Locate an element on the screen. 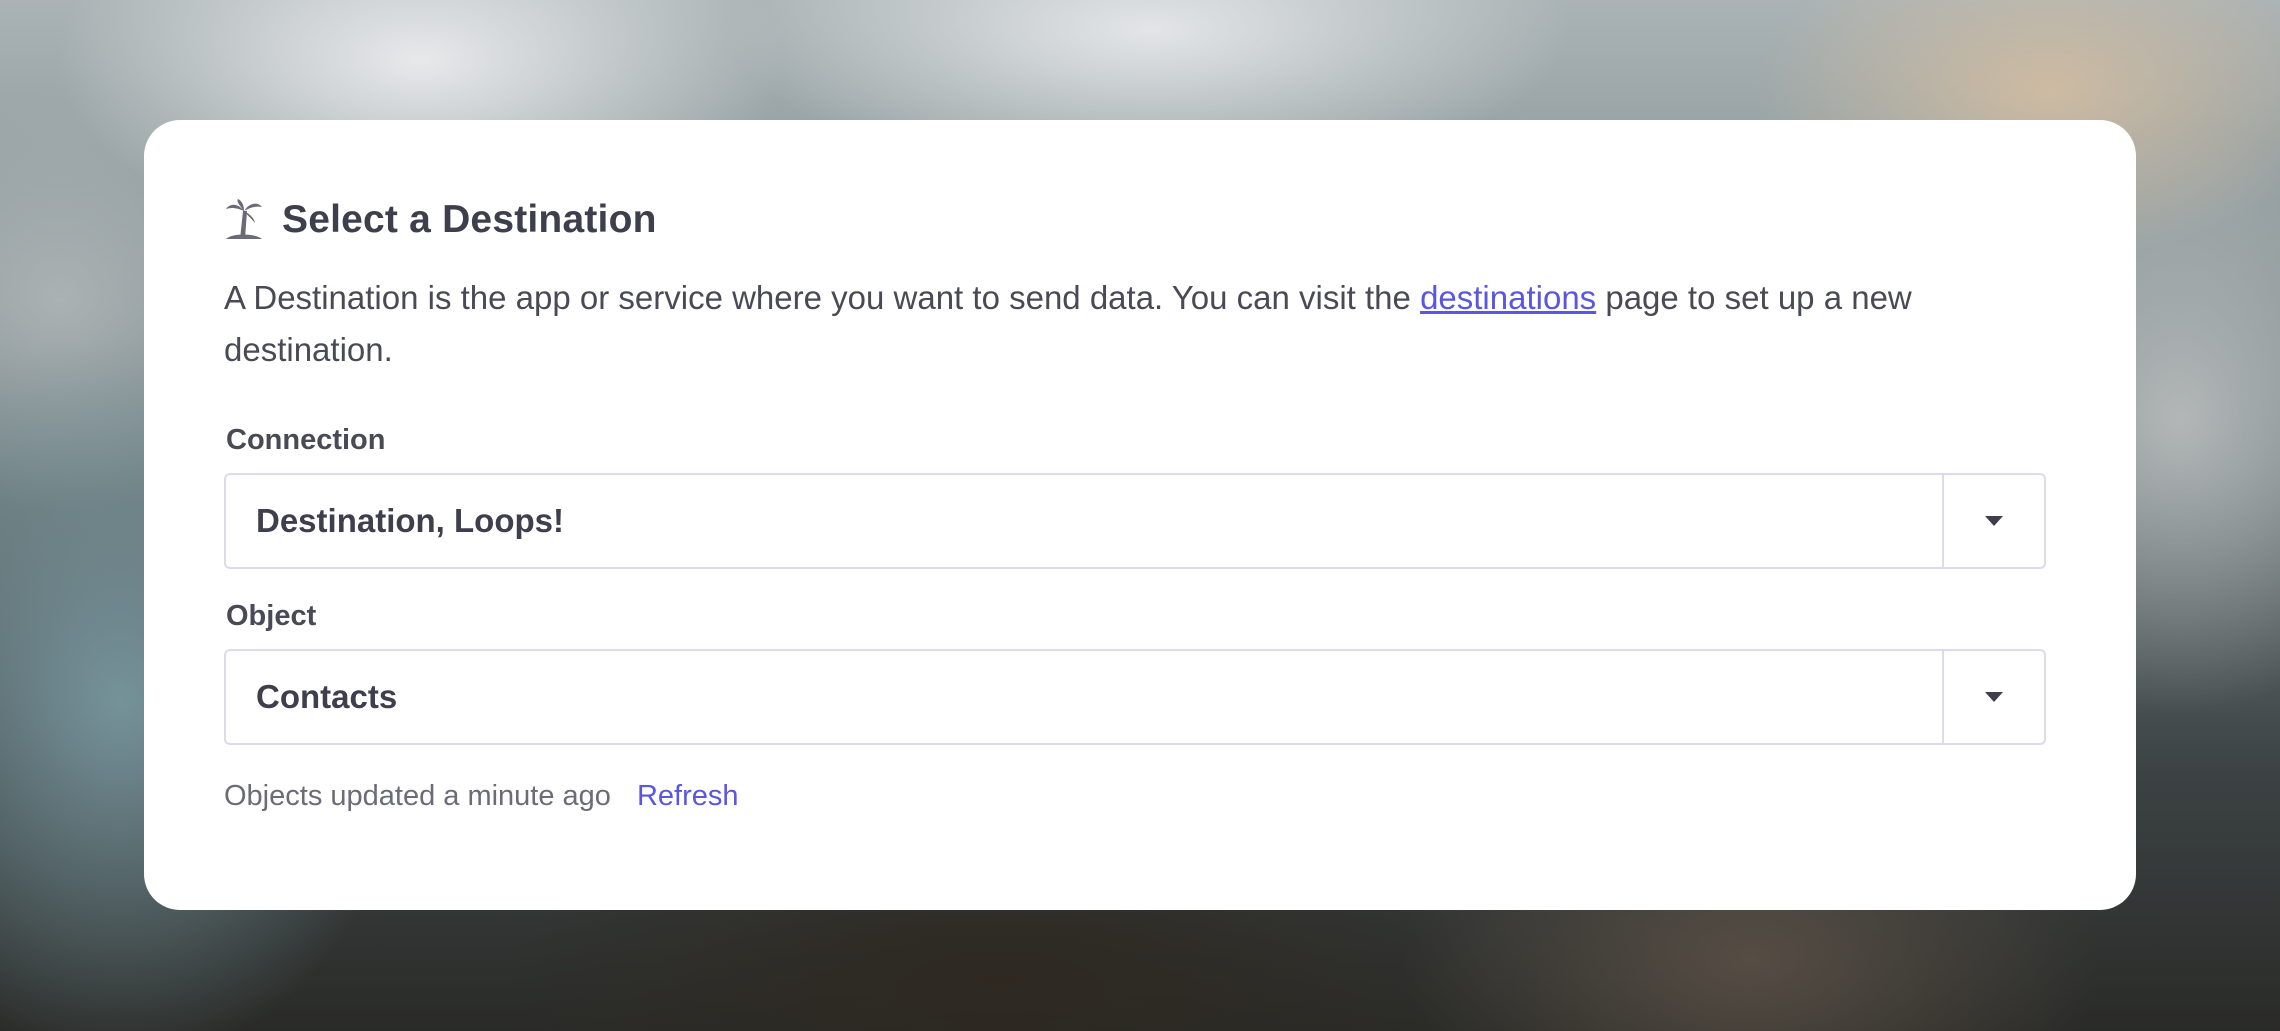 The image size is (2280, 1031). palm-tree-icon is located at coordinates (244, 220).